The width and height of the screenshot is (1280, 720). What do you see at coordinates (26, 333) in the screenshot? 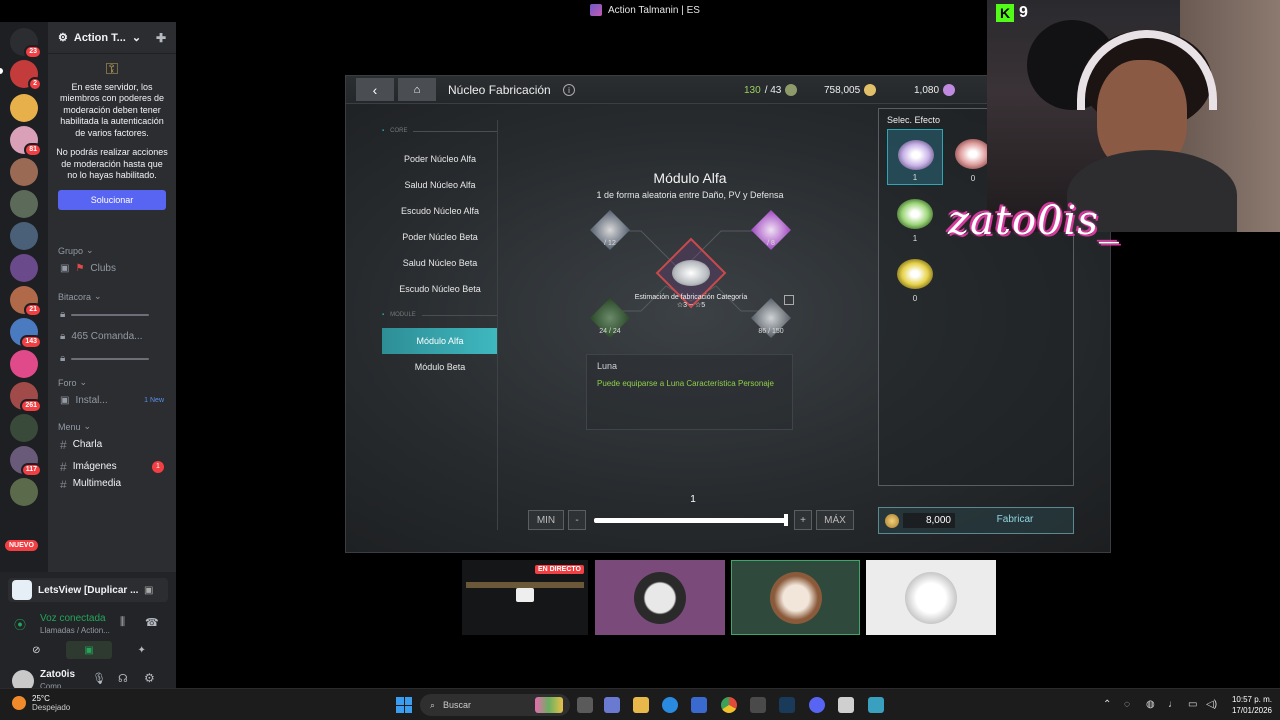
I see `server-icon: 143` at bounding box center [26, 333].